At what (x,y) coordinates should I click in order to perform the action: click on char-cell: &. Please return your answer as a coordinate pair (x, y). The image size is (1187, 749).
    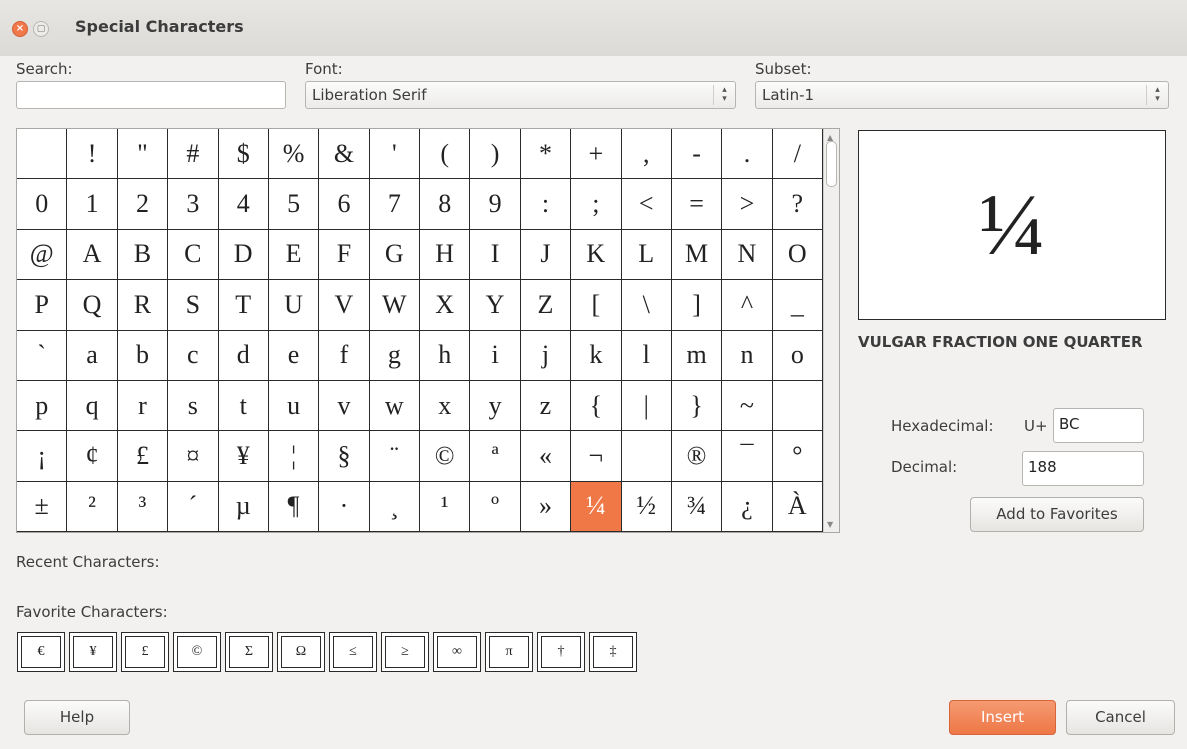
    Looking at the image, I should click on (344, 154).